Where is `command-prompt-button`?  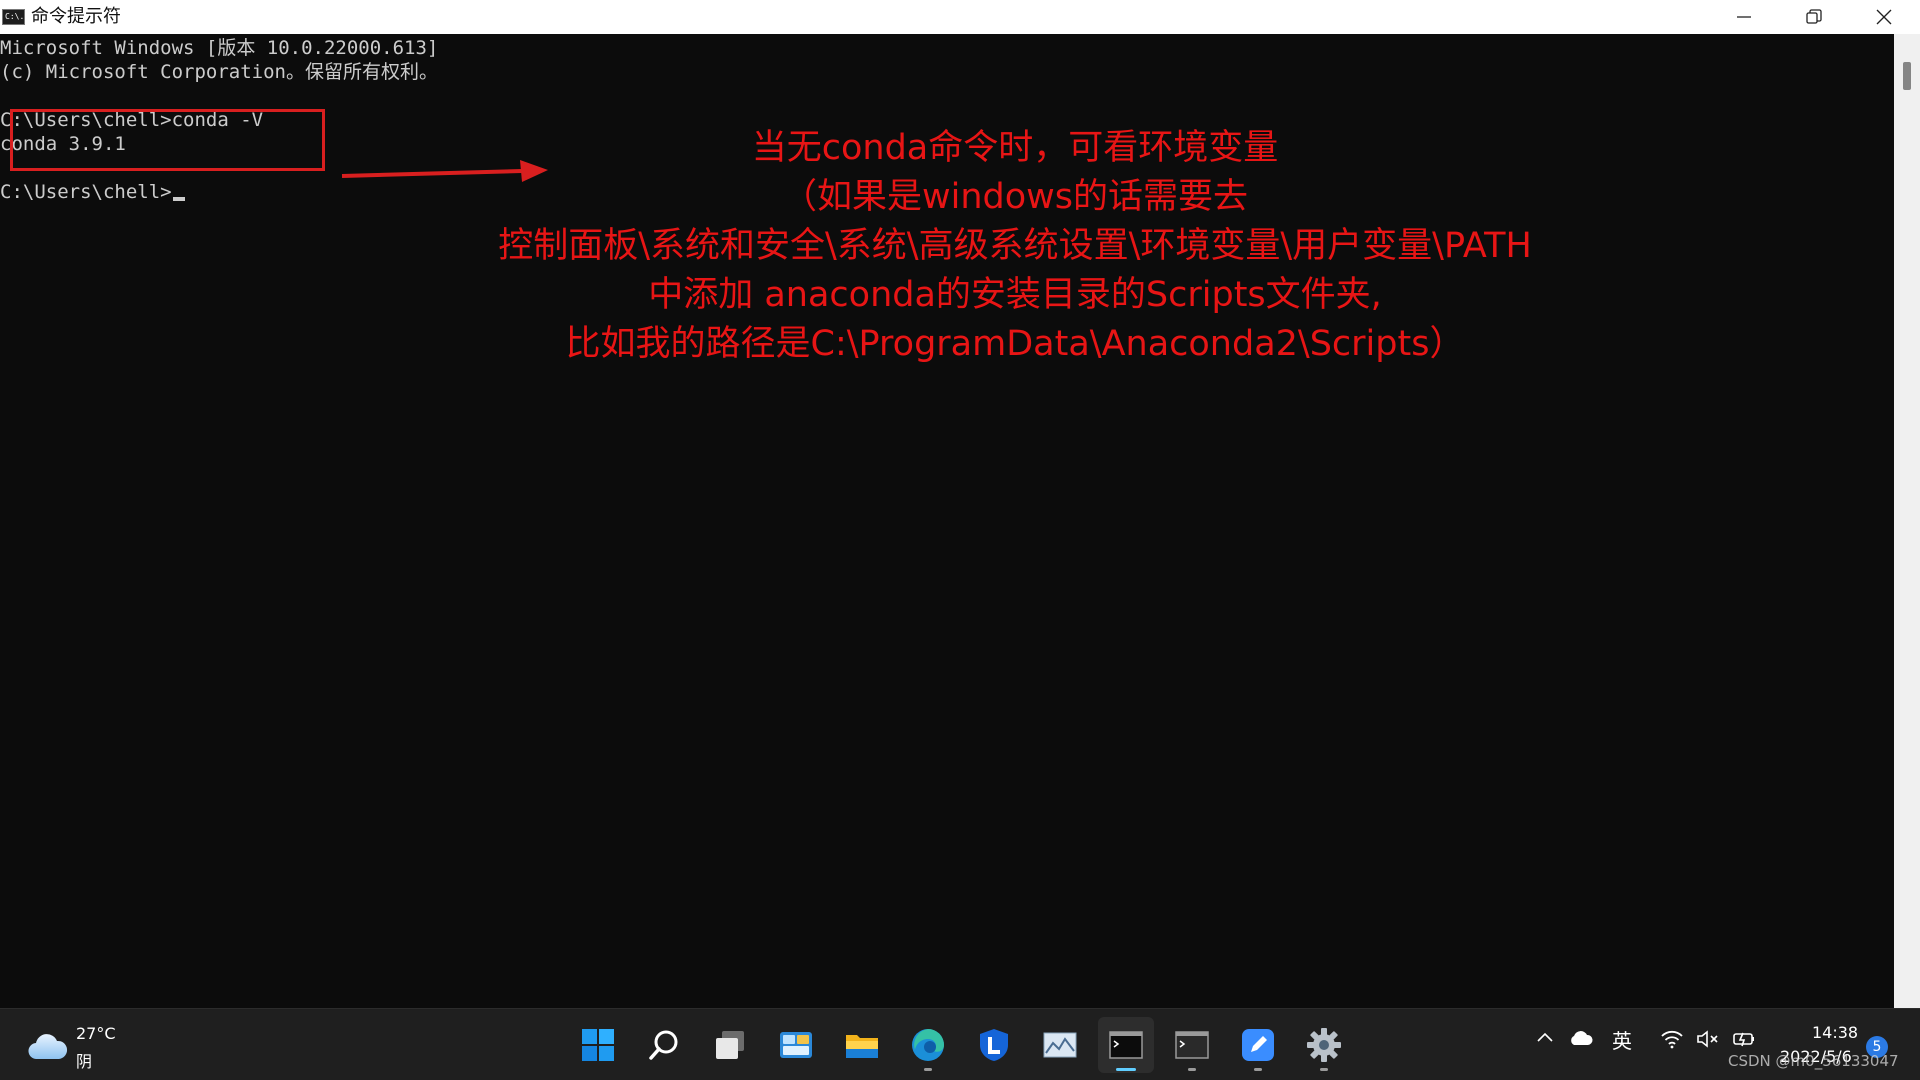
command-prompt-button is located at coordinates (1126, 1045).